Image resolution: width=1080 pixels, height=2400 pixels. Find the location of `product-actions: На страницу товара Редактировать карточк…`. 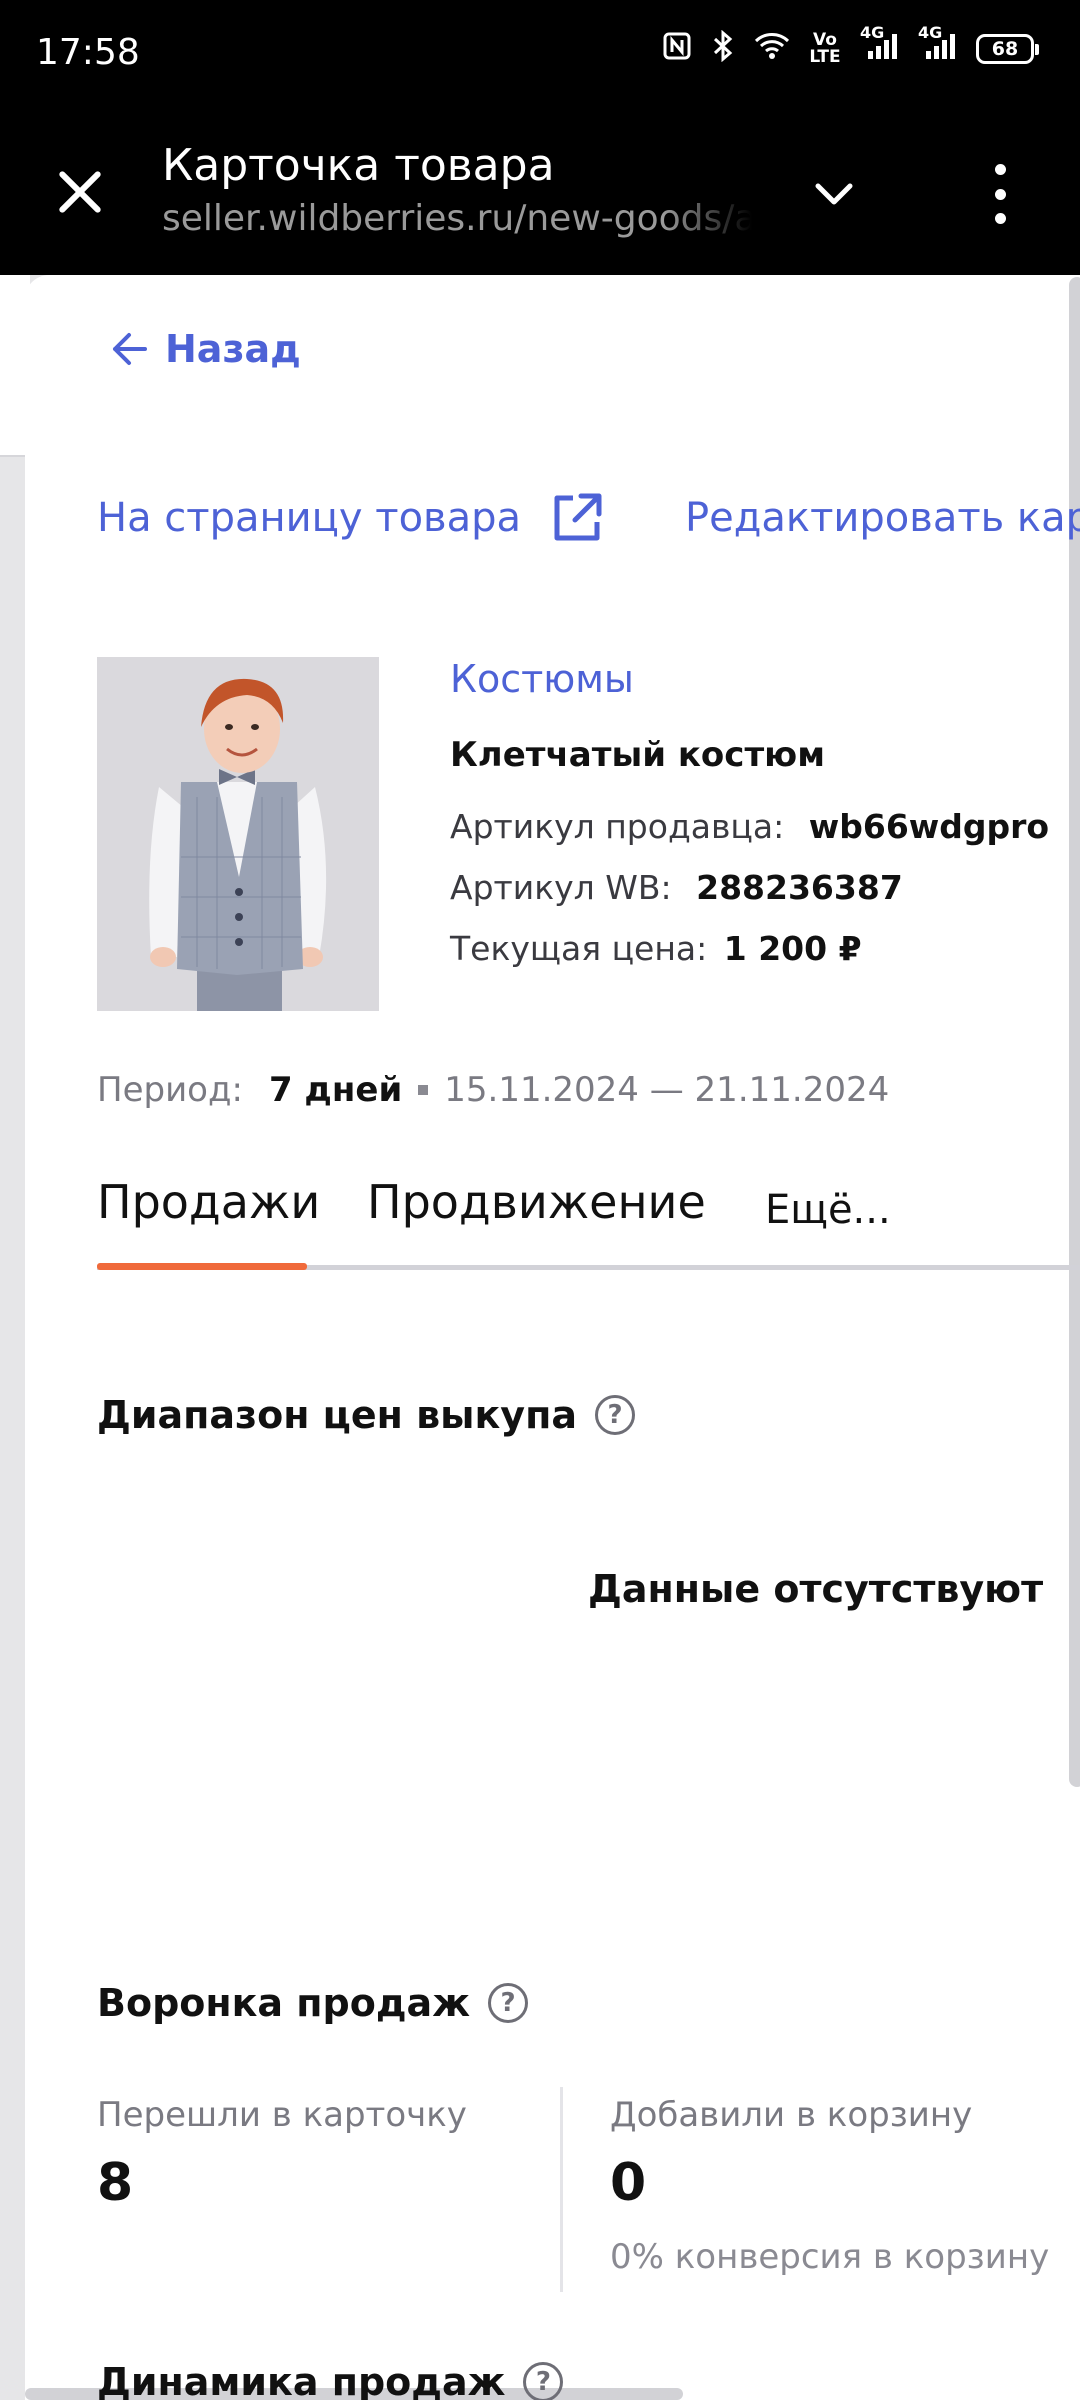

product-actions: На страницу товара Редактировать карточк… is located at coordinates (588, 518).